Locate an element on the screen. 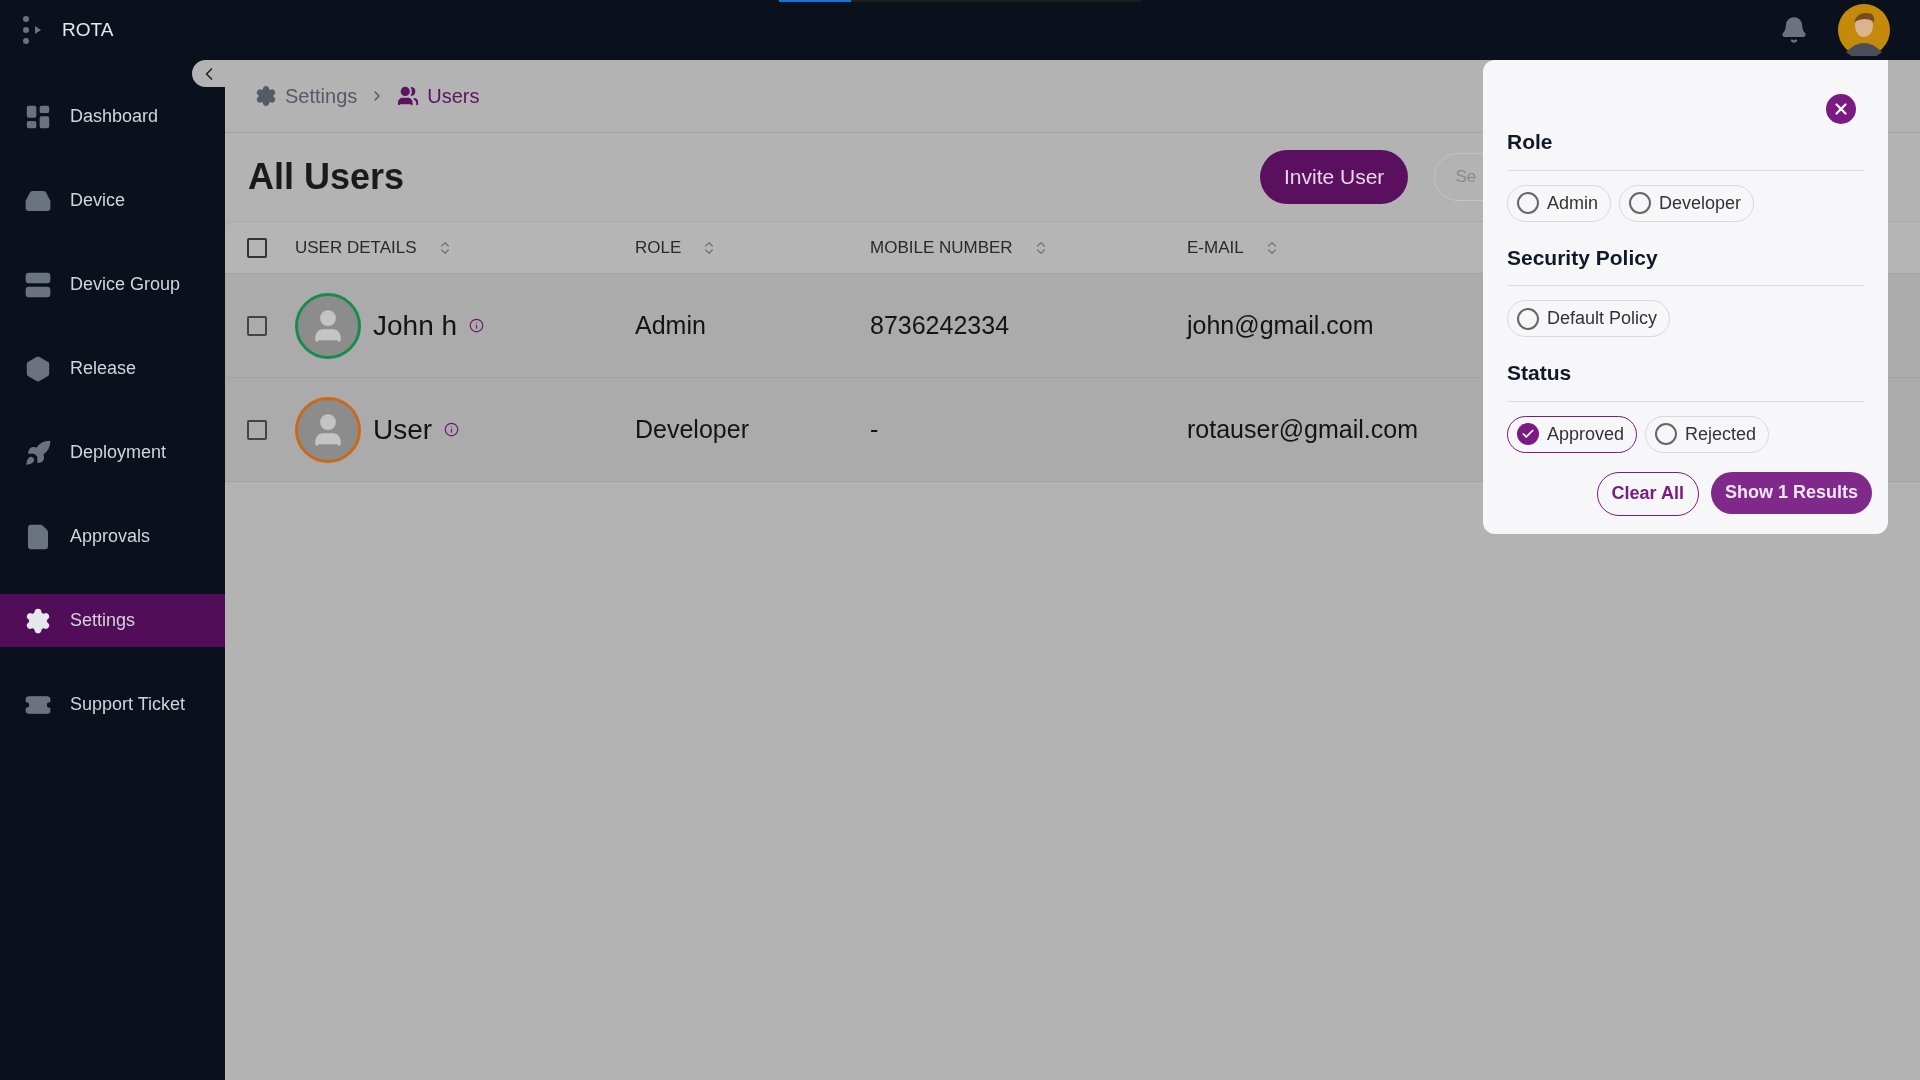 The width and height of the screenshot is (1920, 1080). brand-name: ROTA is located at coordinates (88, 29).